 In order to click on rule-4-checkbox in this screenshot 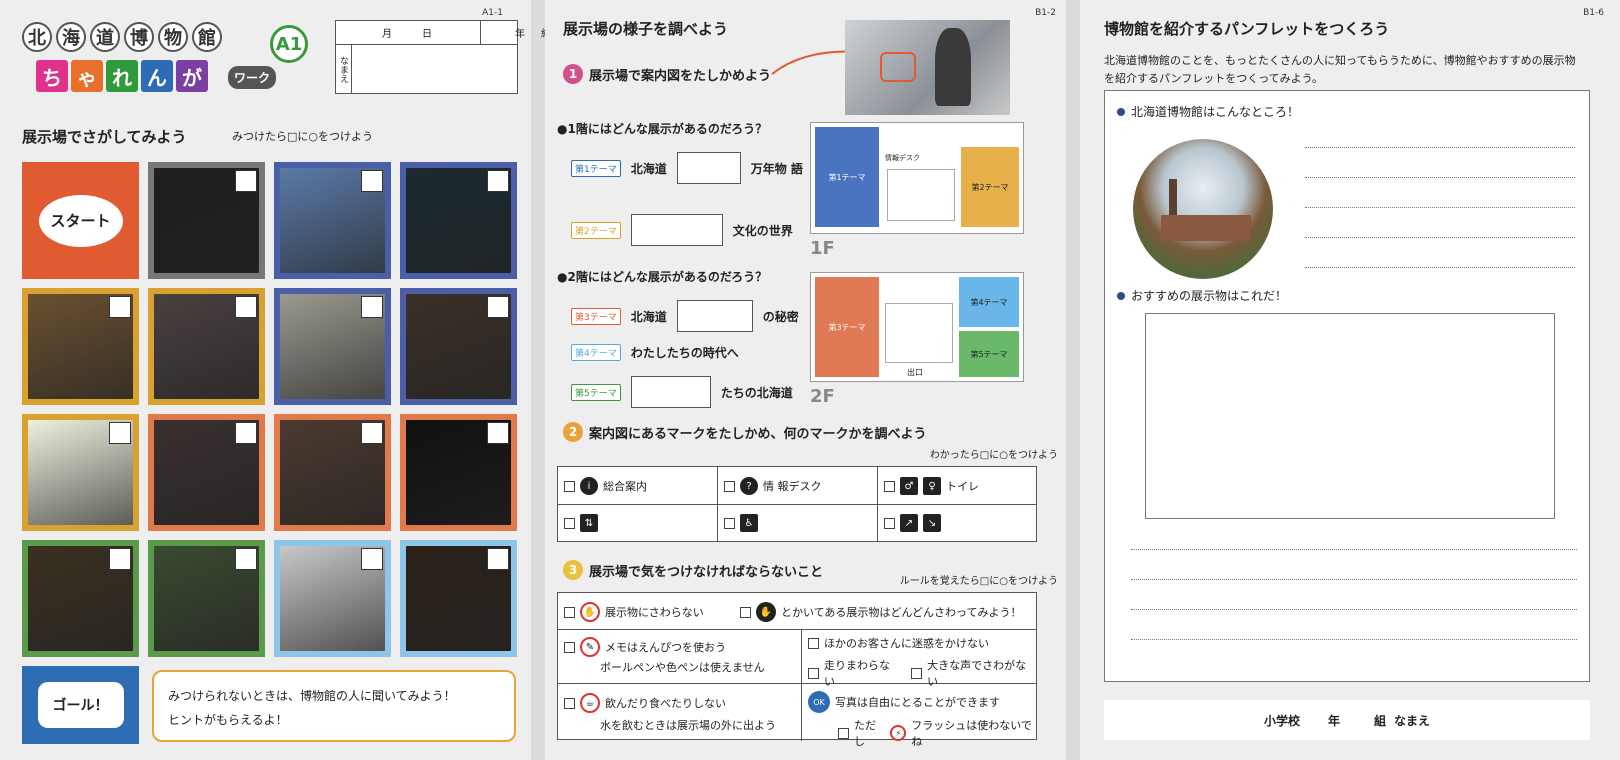, I will do `click(813, 643)`.